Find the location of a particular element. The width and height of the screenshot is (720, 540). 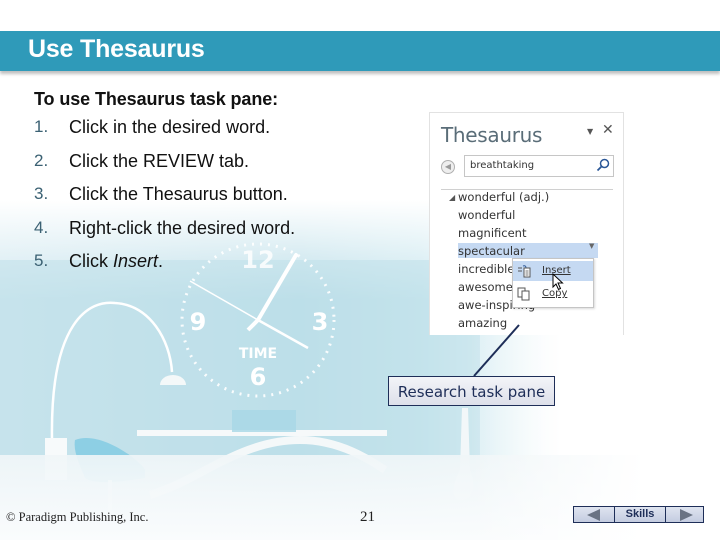

skills-button: Skills is located at coordinates (640, 514).